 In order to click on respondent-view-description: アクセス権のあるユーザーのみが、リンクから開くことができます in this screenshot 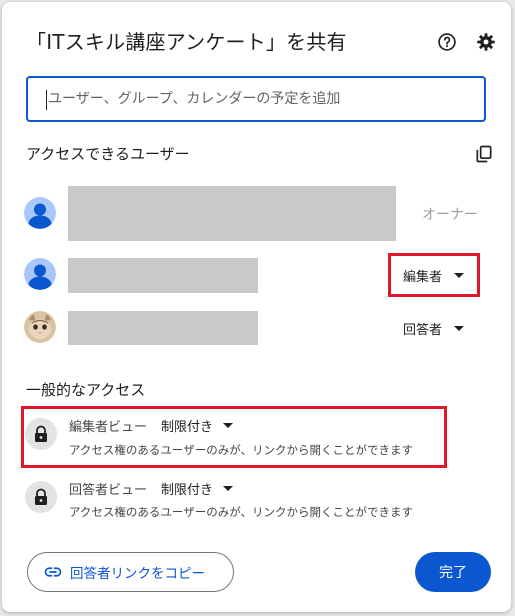, I will do `click(241, 512)`.